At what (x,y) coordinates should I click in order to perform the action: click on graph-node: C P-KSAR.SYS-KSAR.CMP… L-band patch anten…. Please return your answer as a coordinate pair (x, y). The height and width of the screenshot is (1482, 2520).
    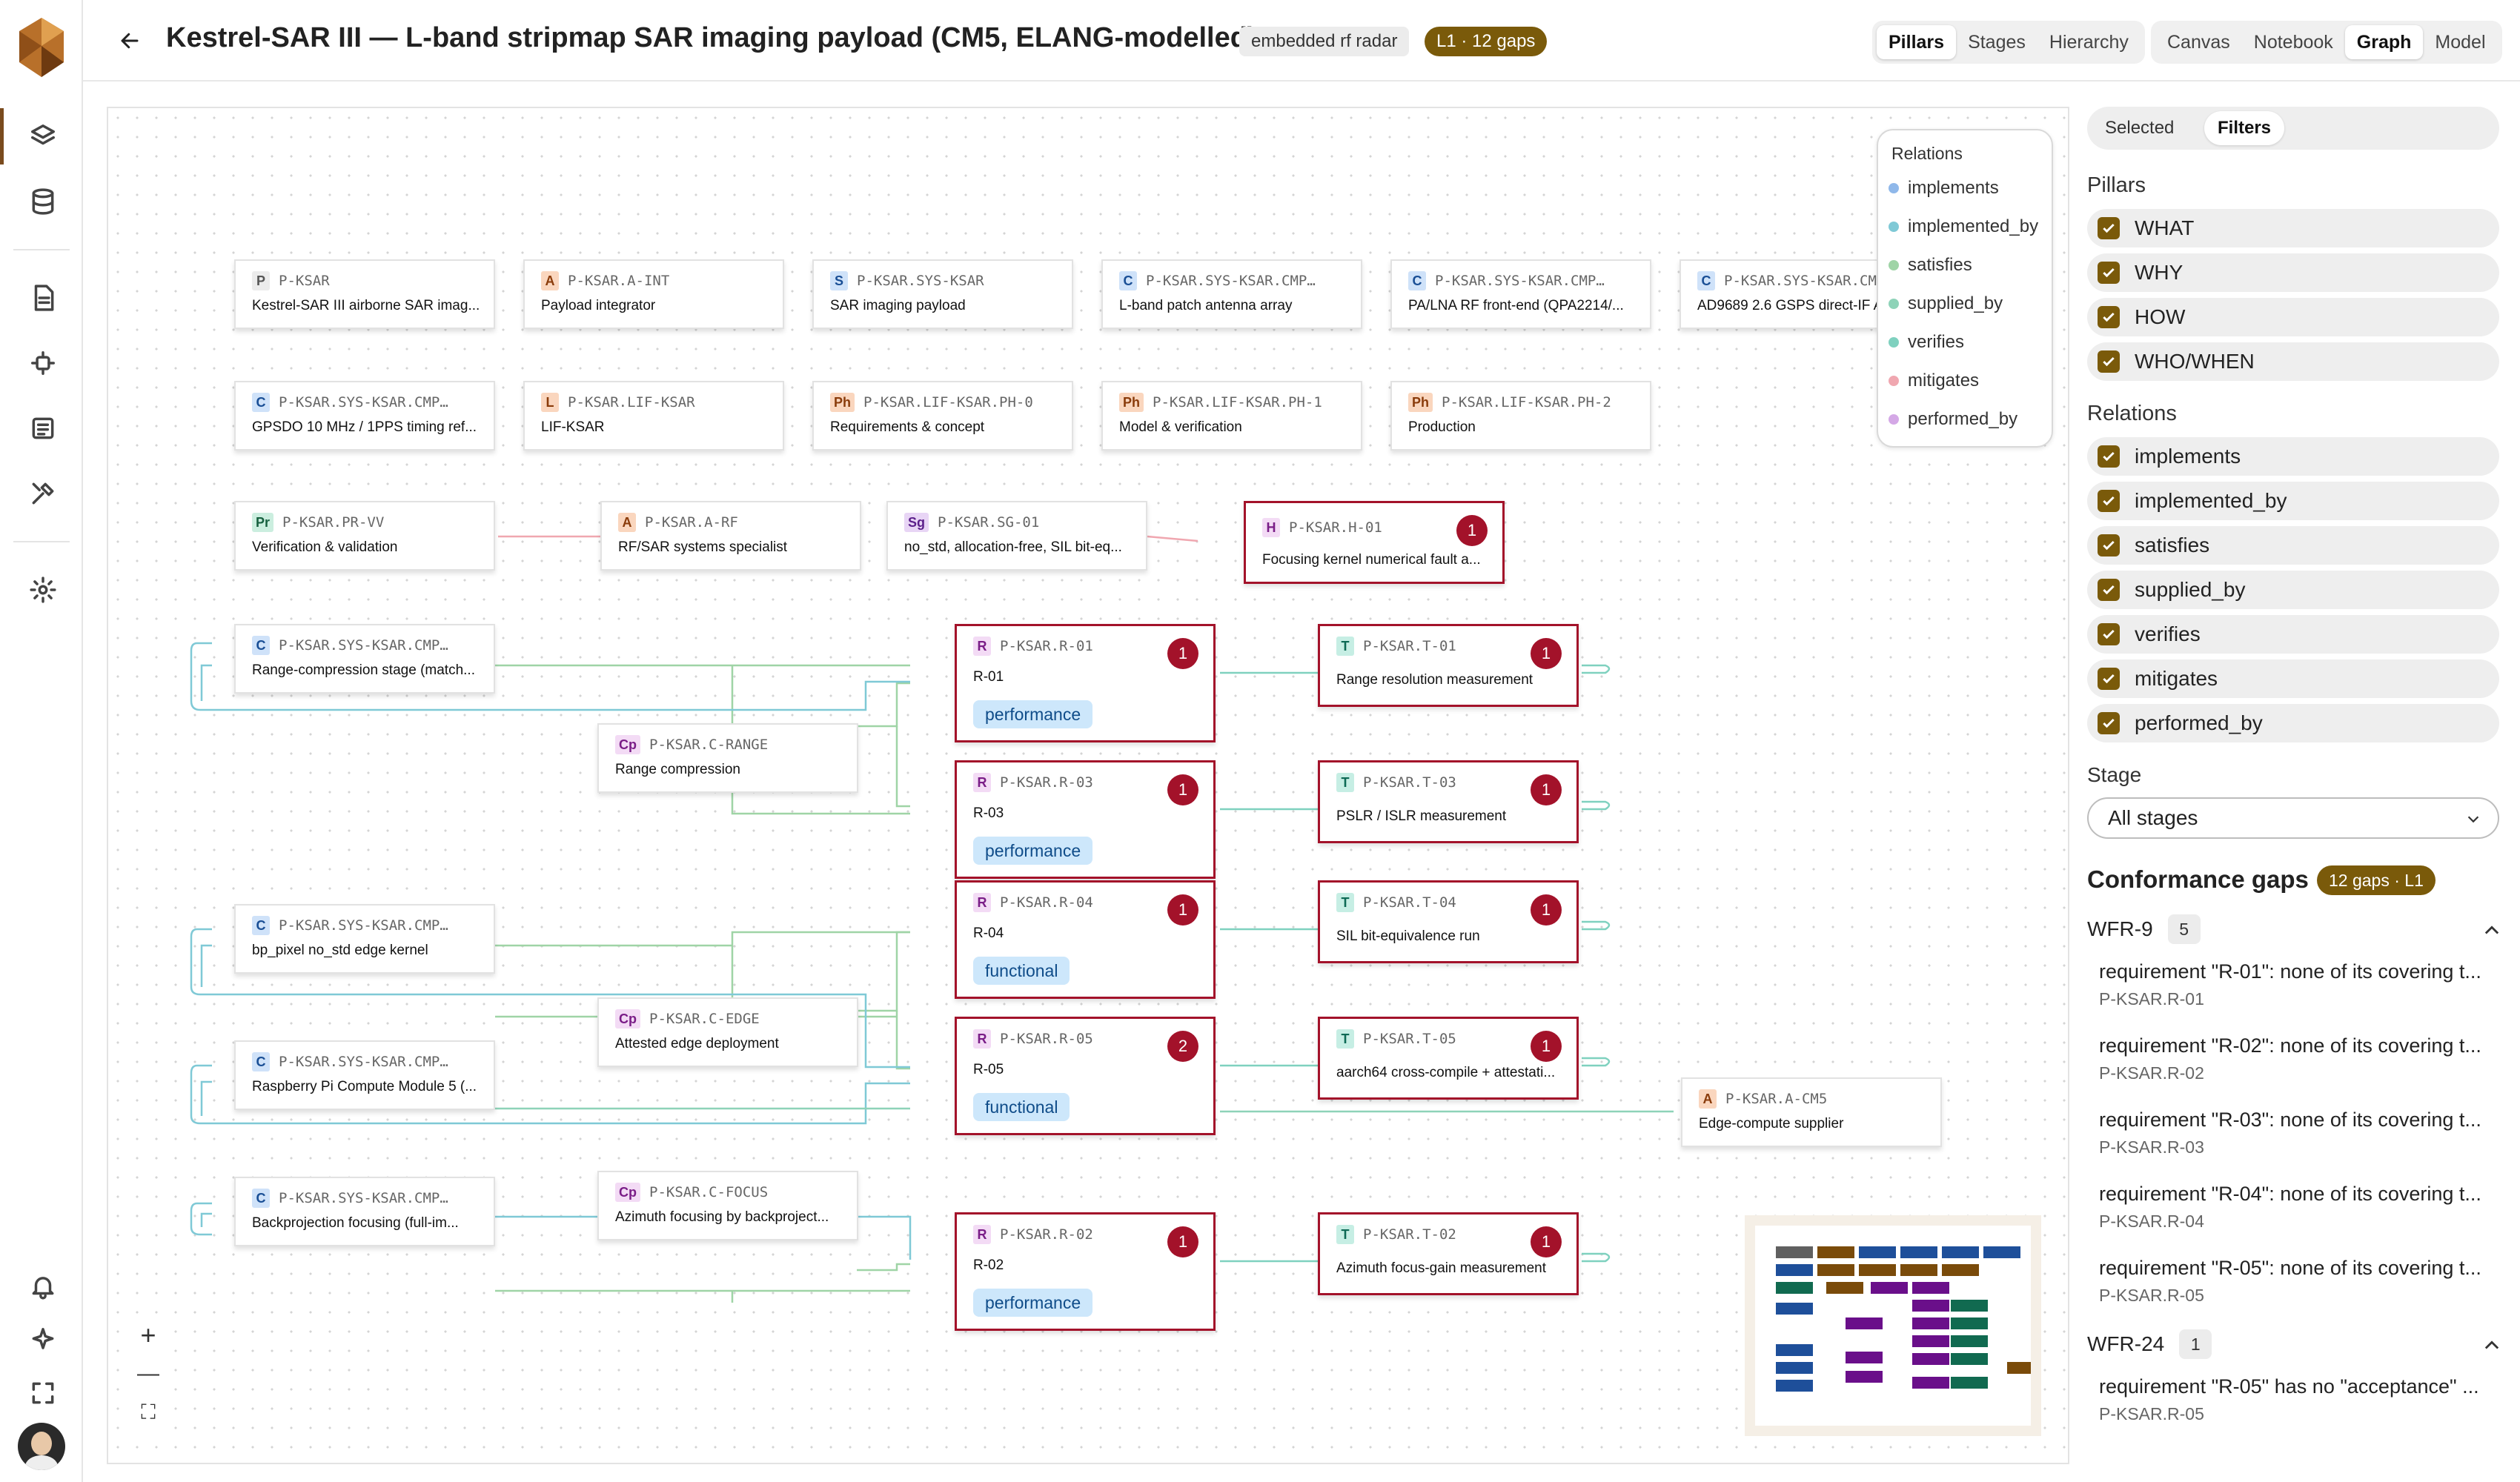
    Looking at the image, I should click on (1232, 294).